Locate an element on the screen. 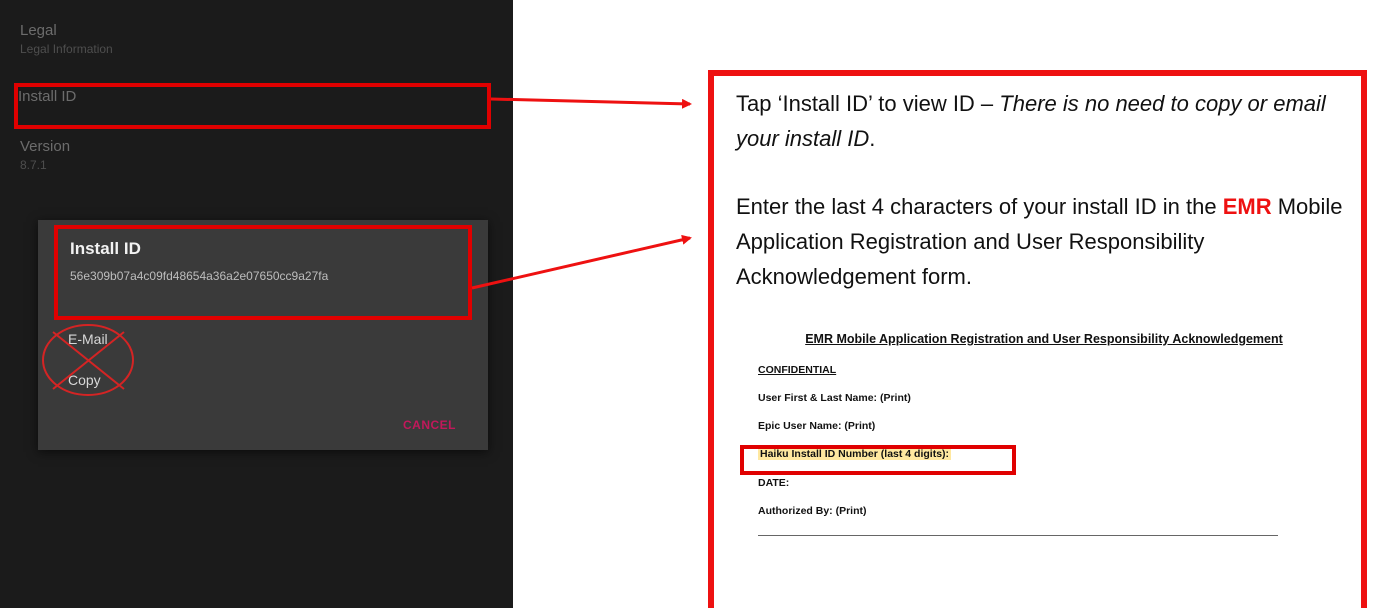 Image resolution: width=1374 pixels, height=608 pixels. form-user-name: User First & Last Name: (Print) is located at coordinates (834, 398).